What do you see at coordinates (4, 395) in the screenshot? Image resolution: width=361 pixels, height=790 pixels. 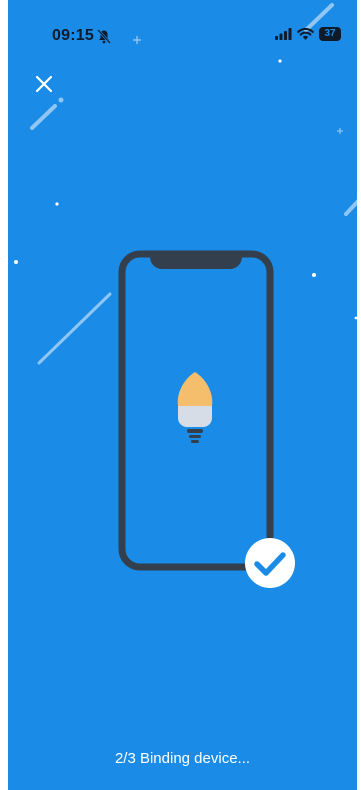 I see `left-edge` at bounding box center [4, 395].